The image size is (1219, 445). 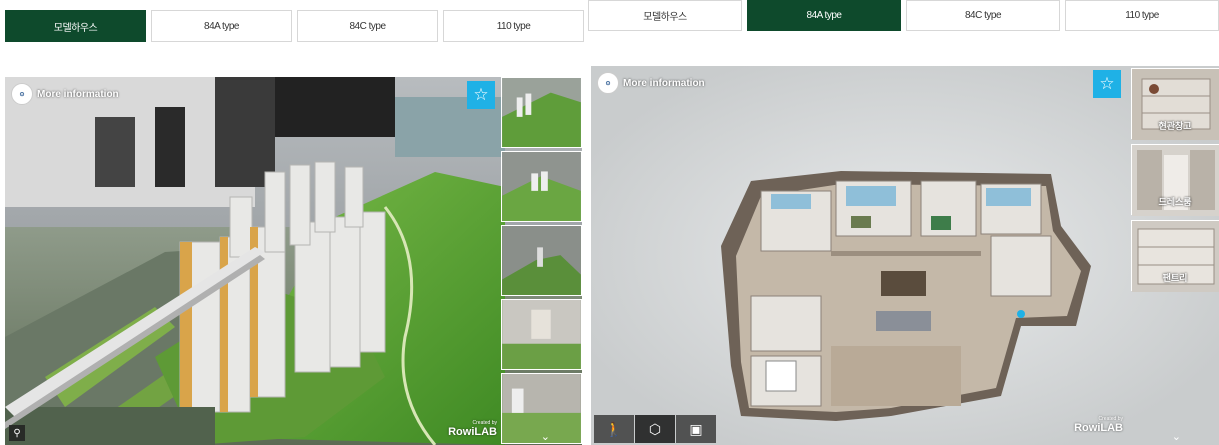 What do you see at coordinates (1175, 278) in the screenshot?
I see `room-thumbnail-label: 팬트리` at bounding box center [1175, 278].